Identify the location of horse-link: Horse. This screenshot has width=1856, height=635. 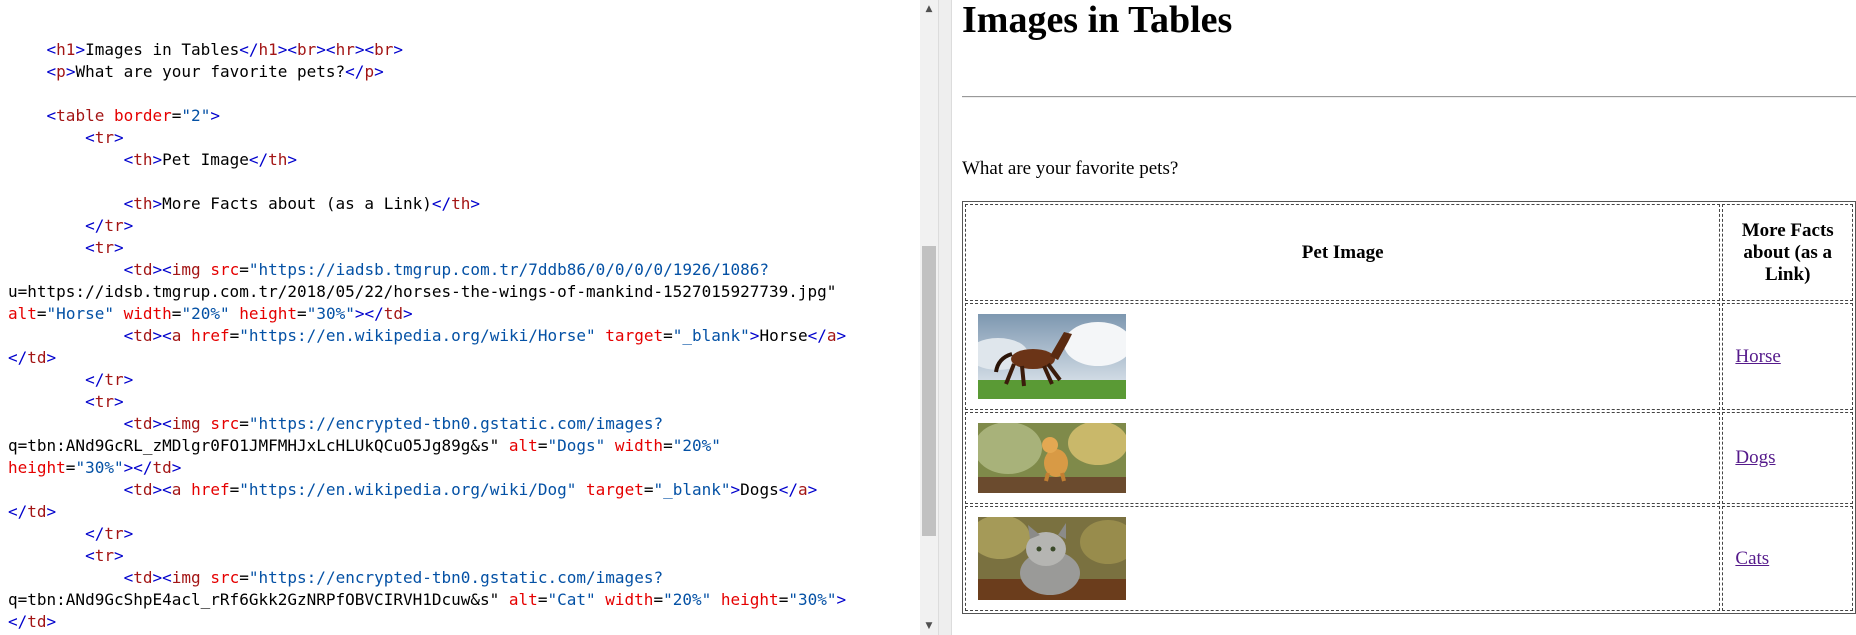
(1757, 356).